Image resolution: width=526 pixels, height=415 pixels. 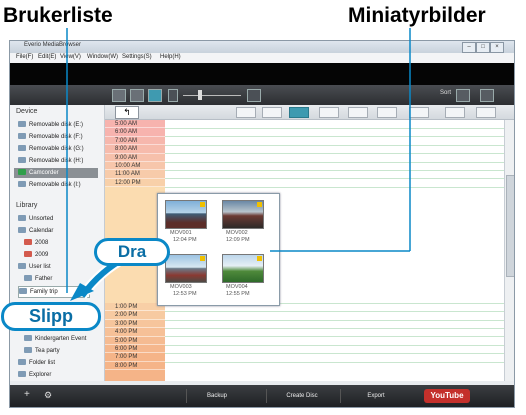 What do you see at coordinates (51, 316) in the screenshot?
I see `drop-label: Slipp` at bounding box center [51, 316].